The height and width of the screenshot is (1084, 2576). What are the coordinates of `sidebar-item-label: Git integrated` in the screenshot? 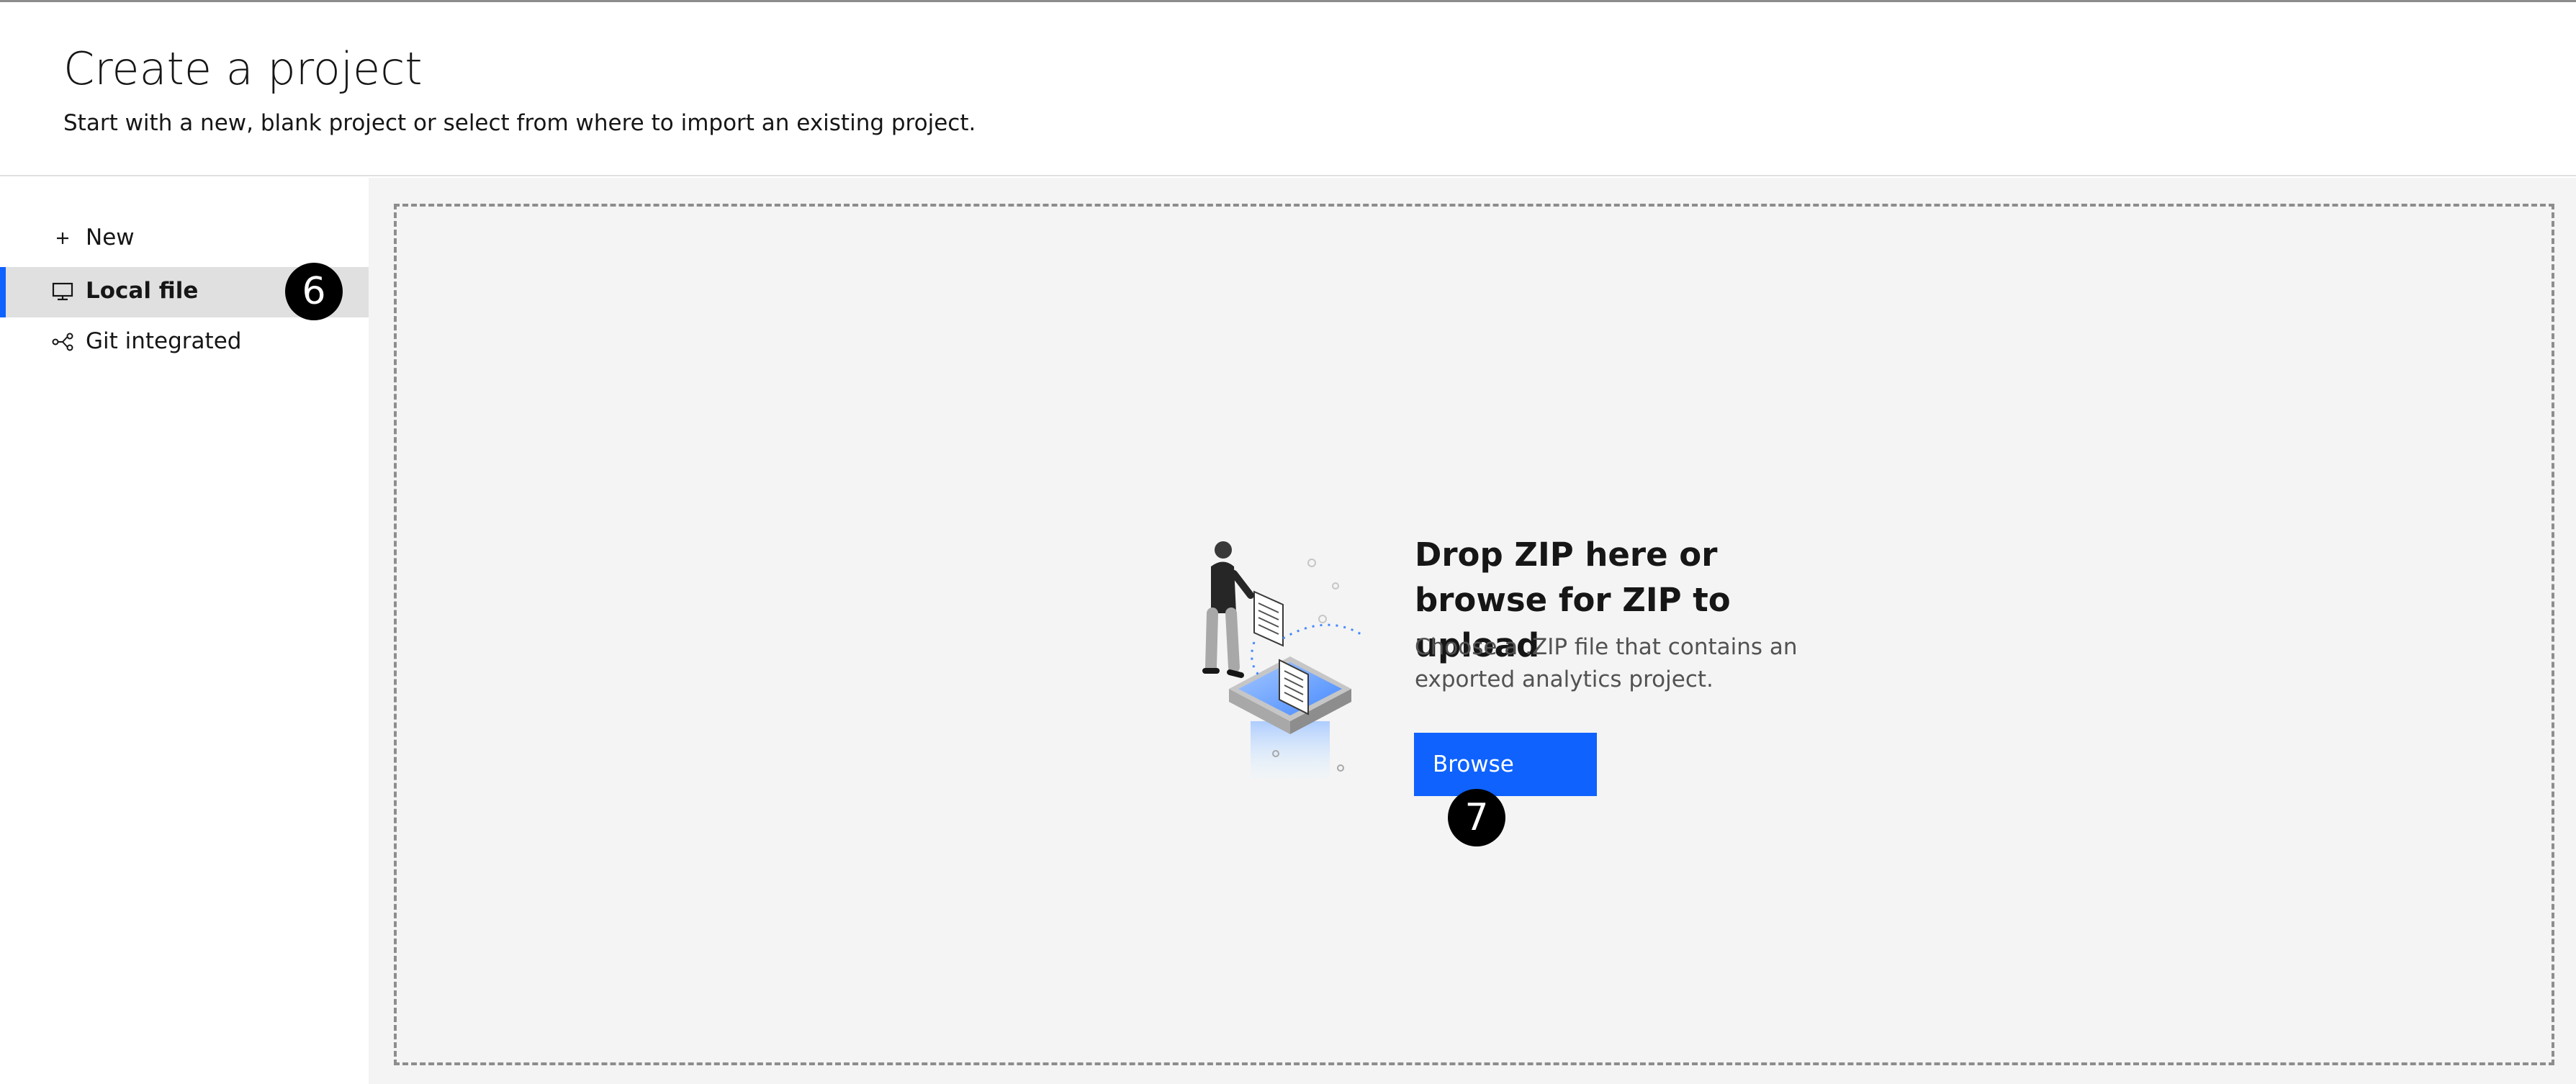 It's located at (164, 341).